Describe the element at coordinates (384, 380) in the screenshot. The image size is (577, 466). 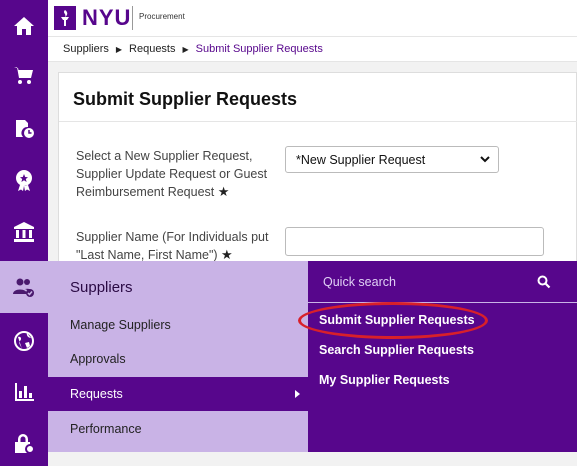
I see `submenu-my-supplier-requests: My Supplier Requests` at that location.